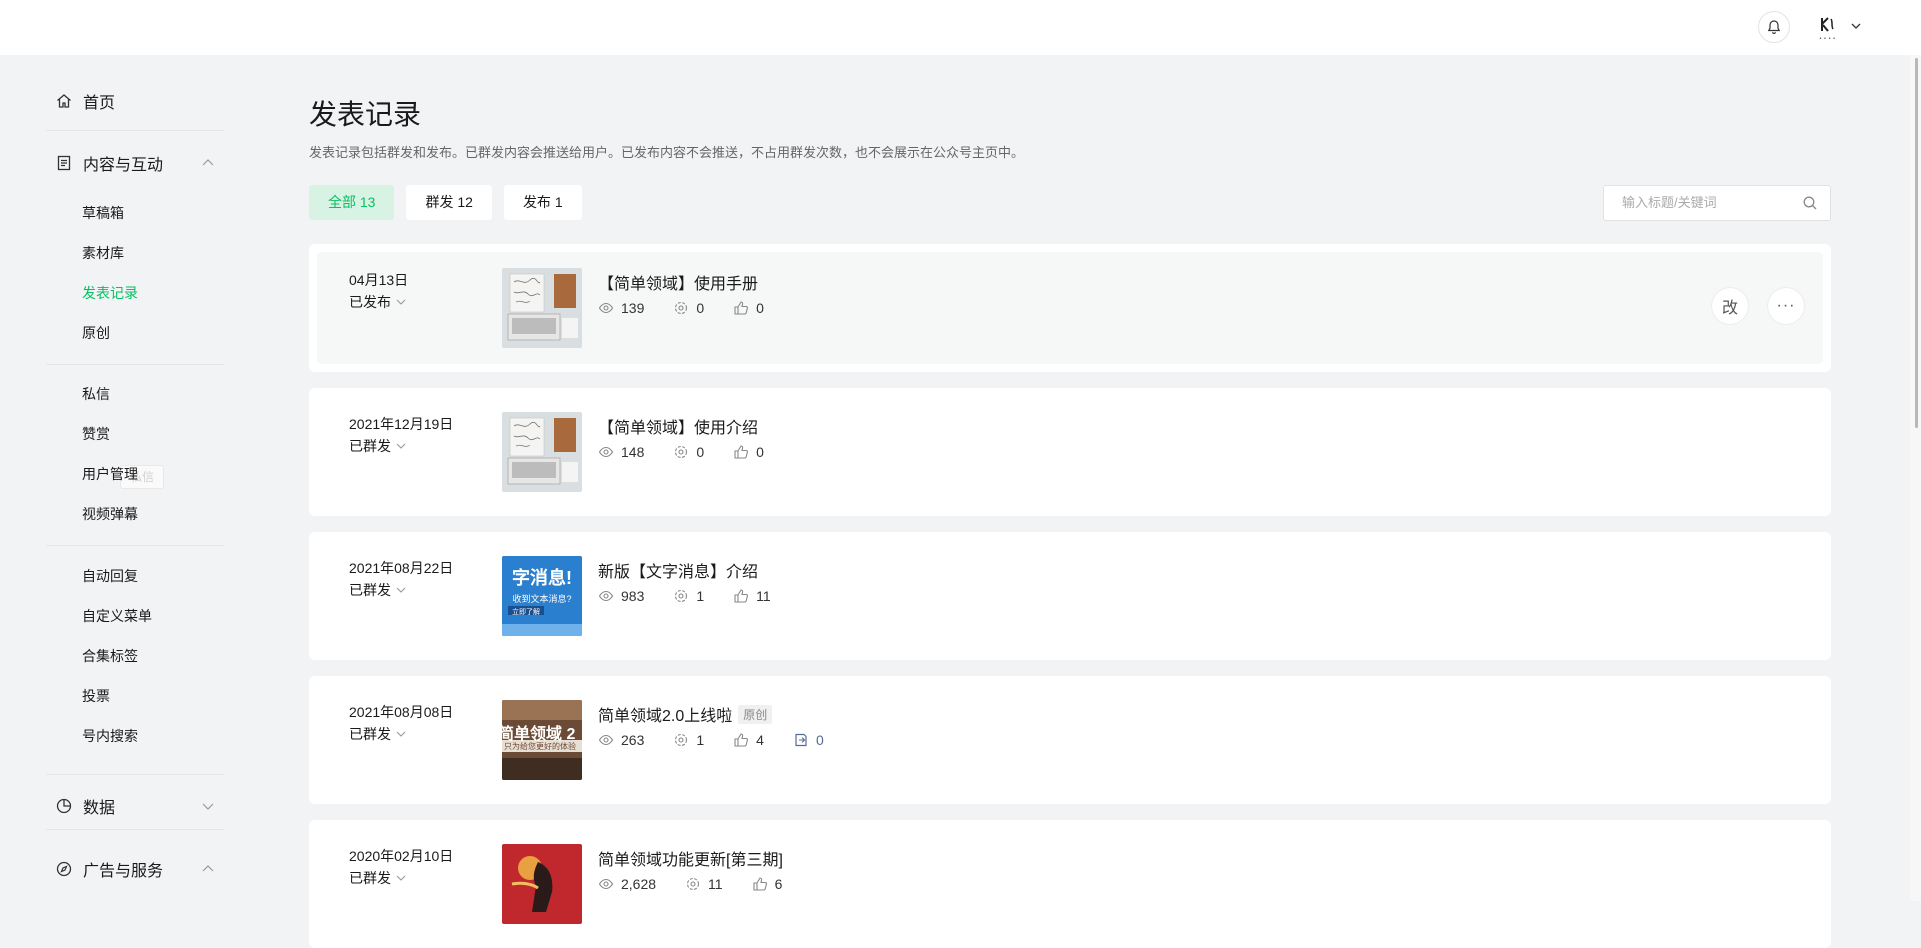 The height and width of the screenshot is (948, 1921). Describe the element at coordinates (542, 596) in the screenshot. I see `record-thumbnail: 字消息! 收到文本消息? 立即了解` at that location.